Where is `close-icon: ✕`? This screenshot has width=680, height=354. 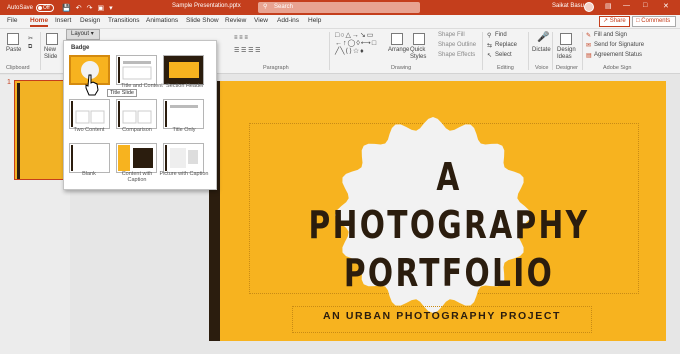 close-icon: ✕ is located at coordinates (666, 6).